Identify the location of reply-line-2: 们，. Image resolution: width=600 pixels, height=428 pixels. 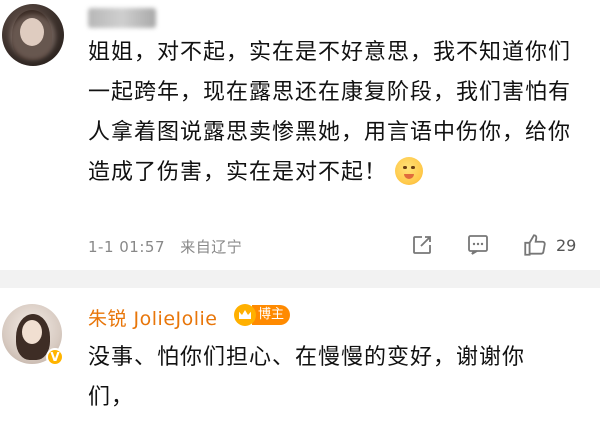
(111, 397).